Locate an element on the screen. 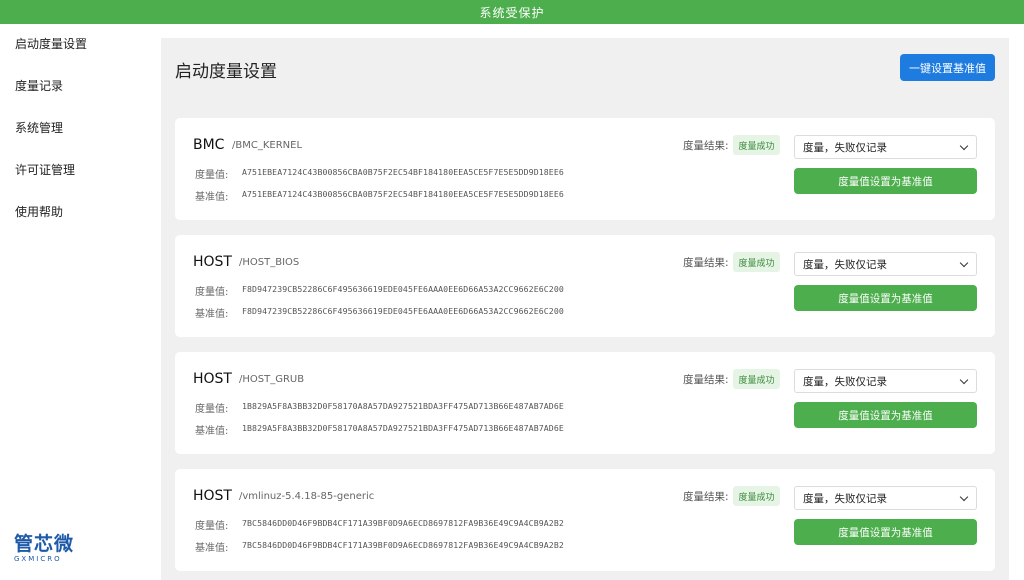 Image resolution: width=1024 pixels, height=580 pixels. sidebar-item-measure-records: 度量记录 is located at coordinates (39, 85).